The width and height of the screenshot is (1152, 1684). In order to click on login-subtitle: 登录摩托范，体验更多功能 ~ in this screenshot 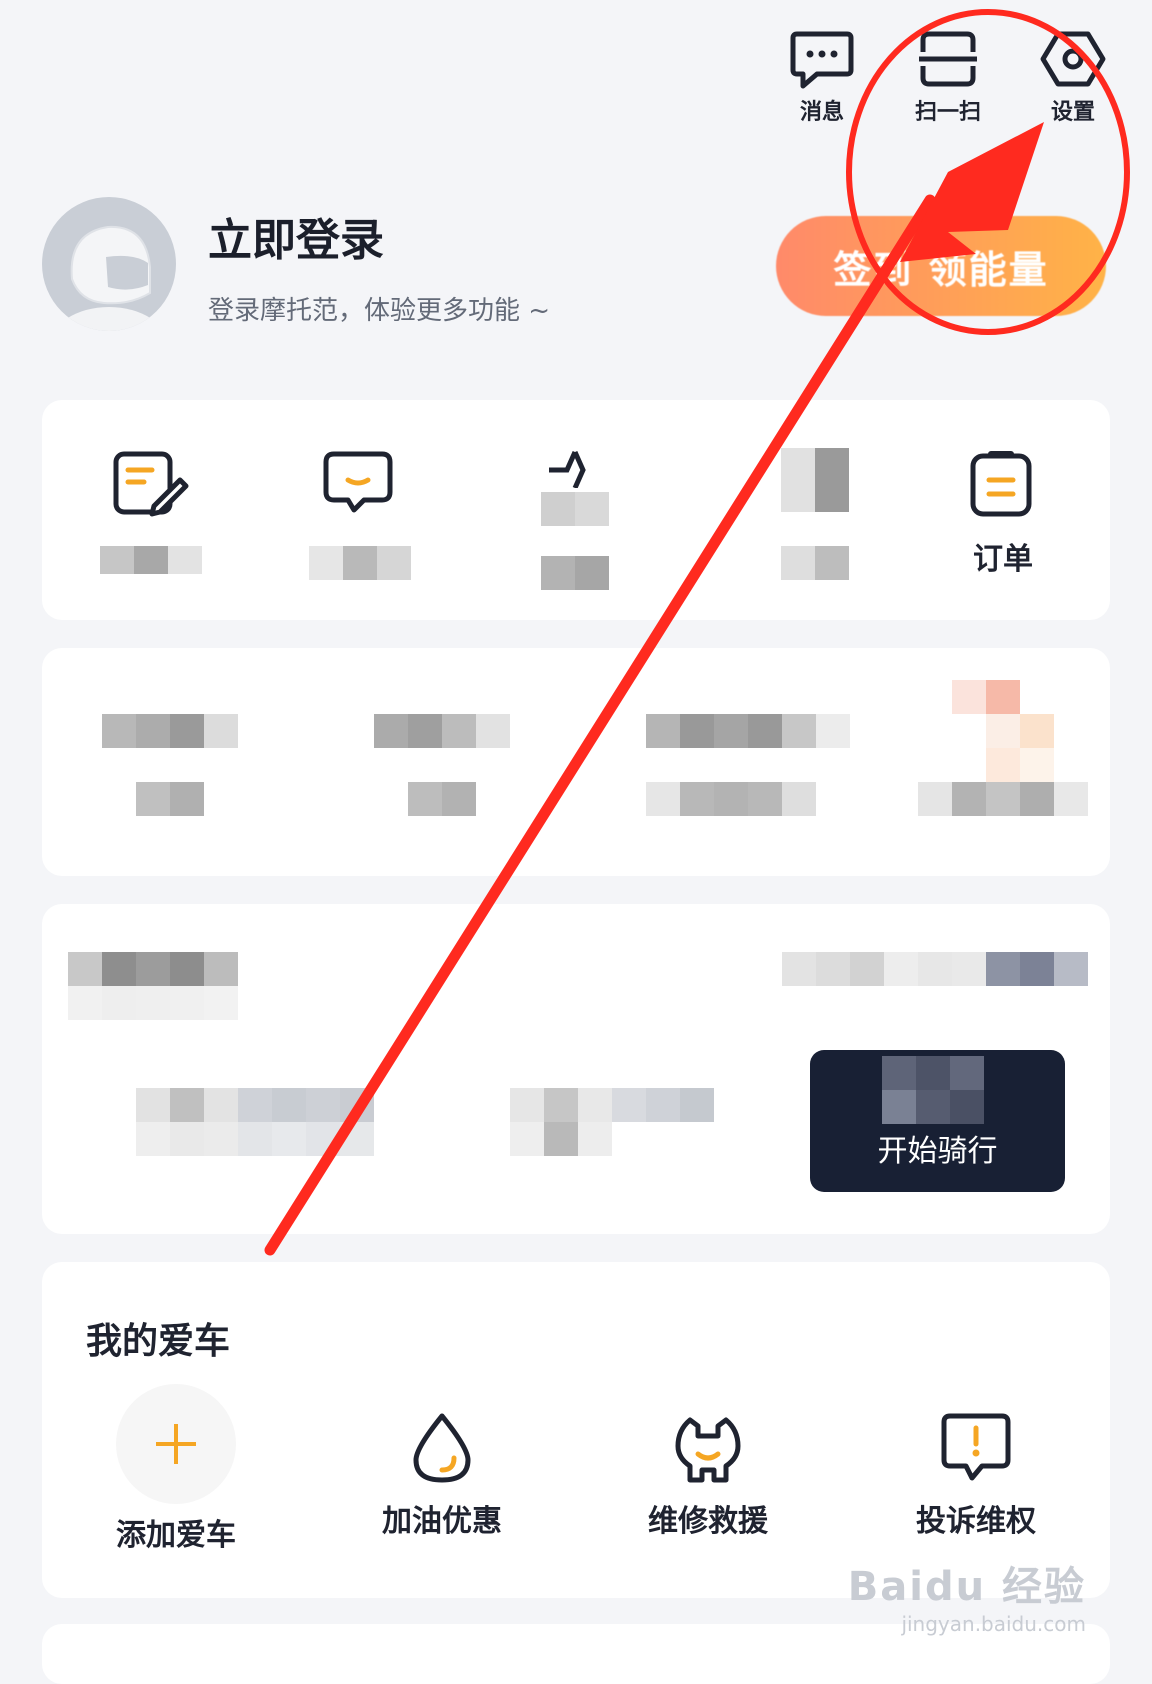, I will do `click(379, 311)`.